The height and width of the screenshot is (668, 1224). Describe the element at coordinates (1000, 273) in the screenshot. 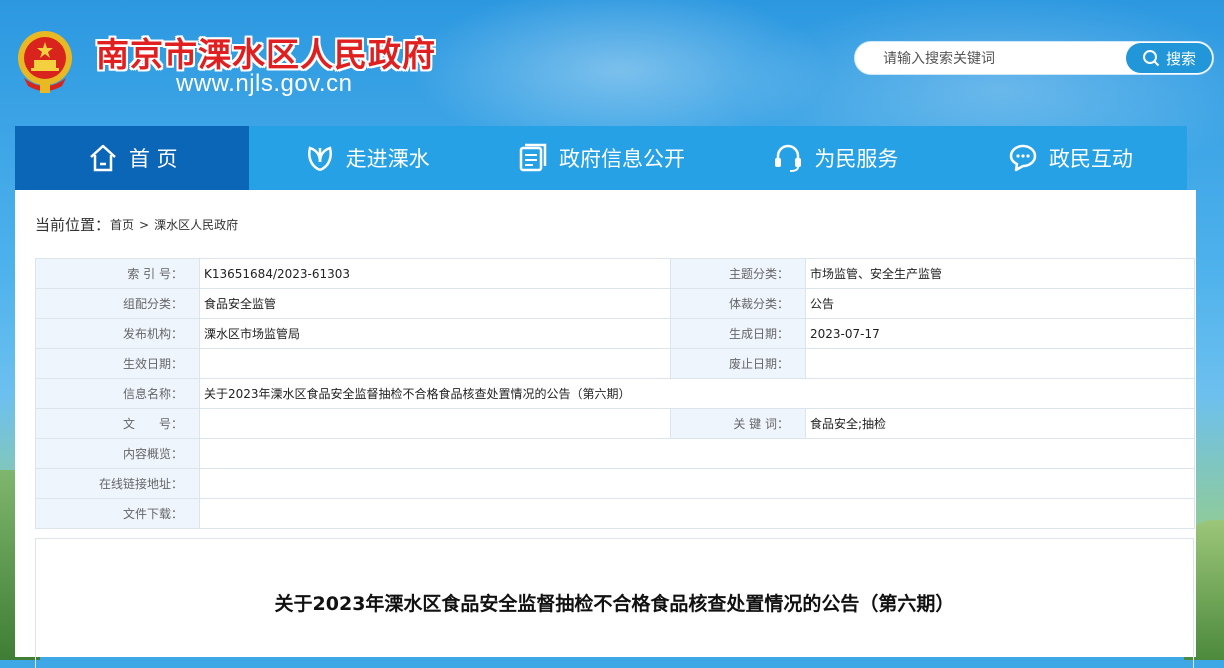

I see `topic-value: 市场监管、安全生产监管` at that location.